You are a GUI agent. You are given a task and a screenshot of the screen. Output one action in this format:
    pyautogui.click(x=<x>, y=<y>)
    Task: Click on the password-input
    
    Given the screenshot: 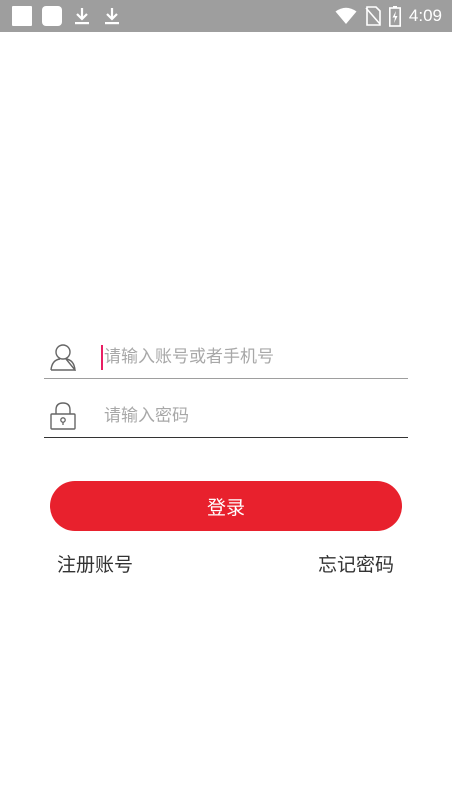 What is the action you would take?
    pyautogui.click(x=254, y=416)
    